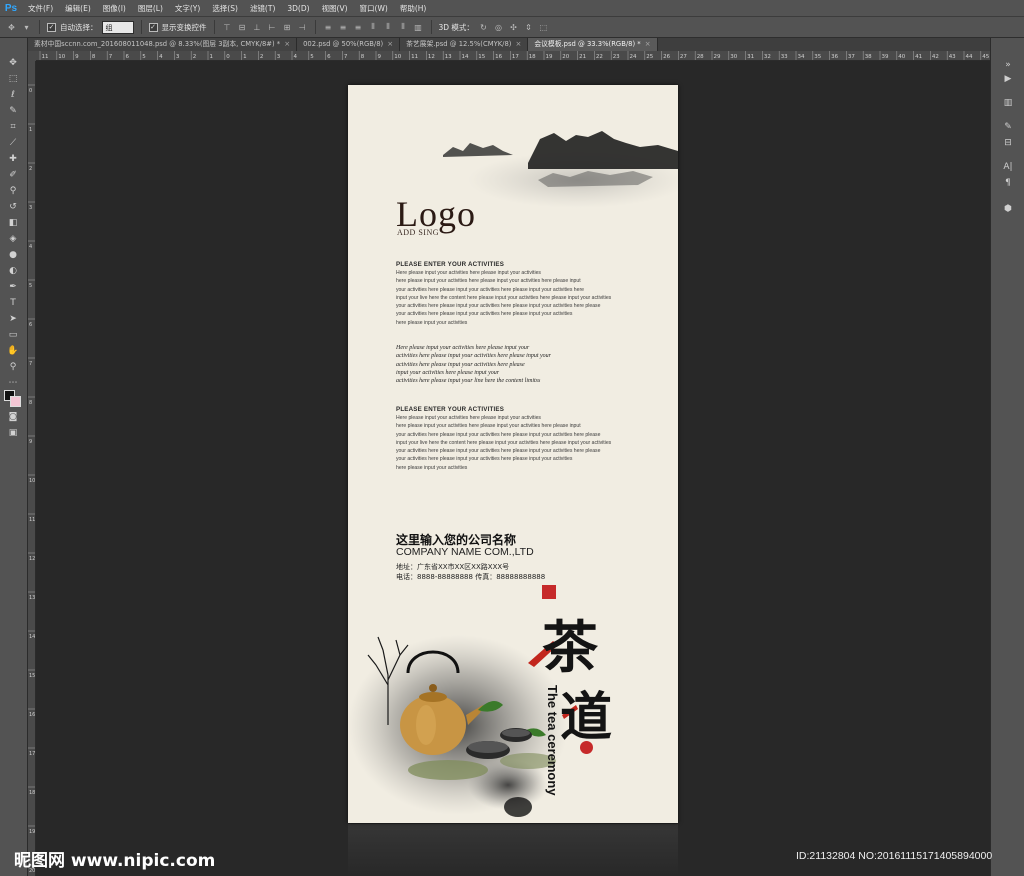 The width and height of the screenshot is (1024, 876). Describe the element at coordinates (26, 27) in the screenshot. I see `chevron-down-icon: ▾` at that location.